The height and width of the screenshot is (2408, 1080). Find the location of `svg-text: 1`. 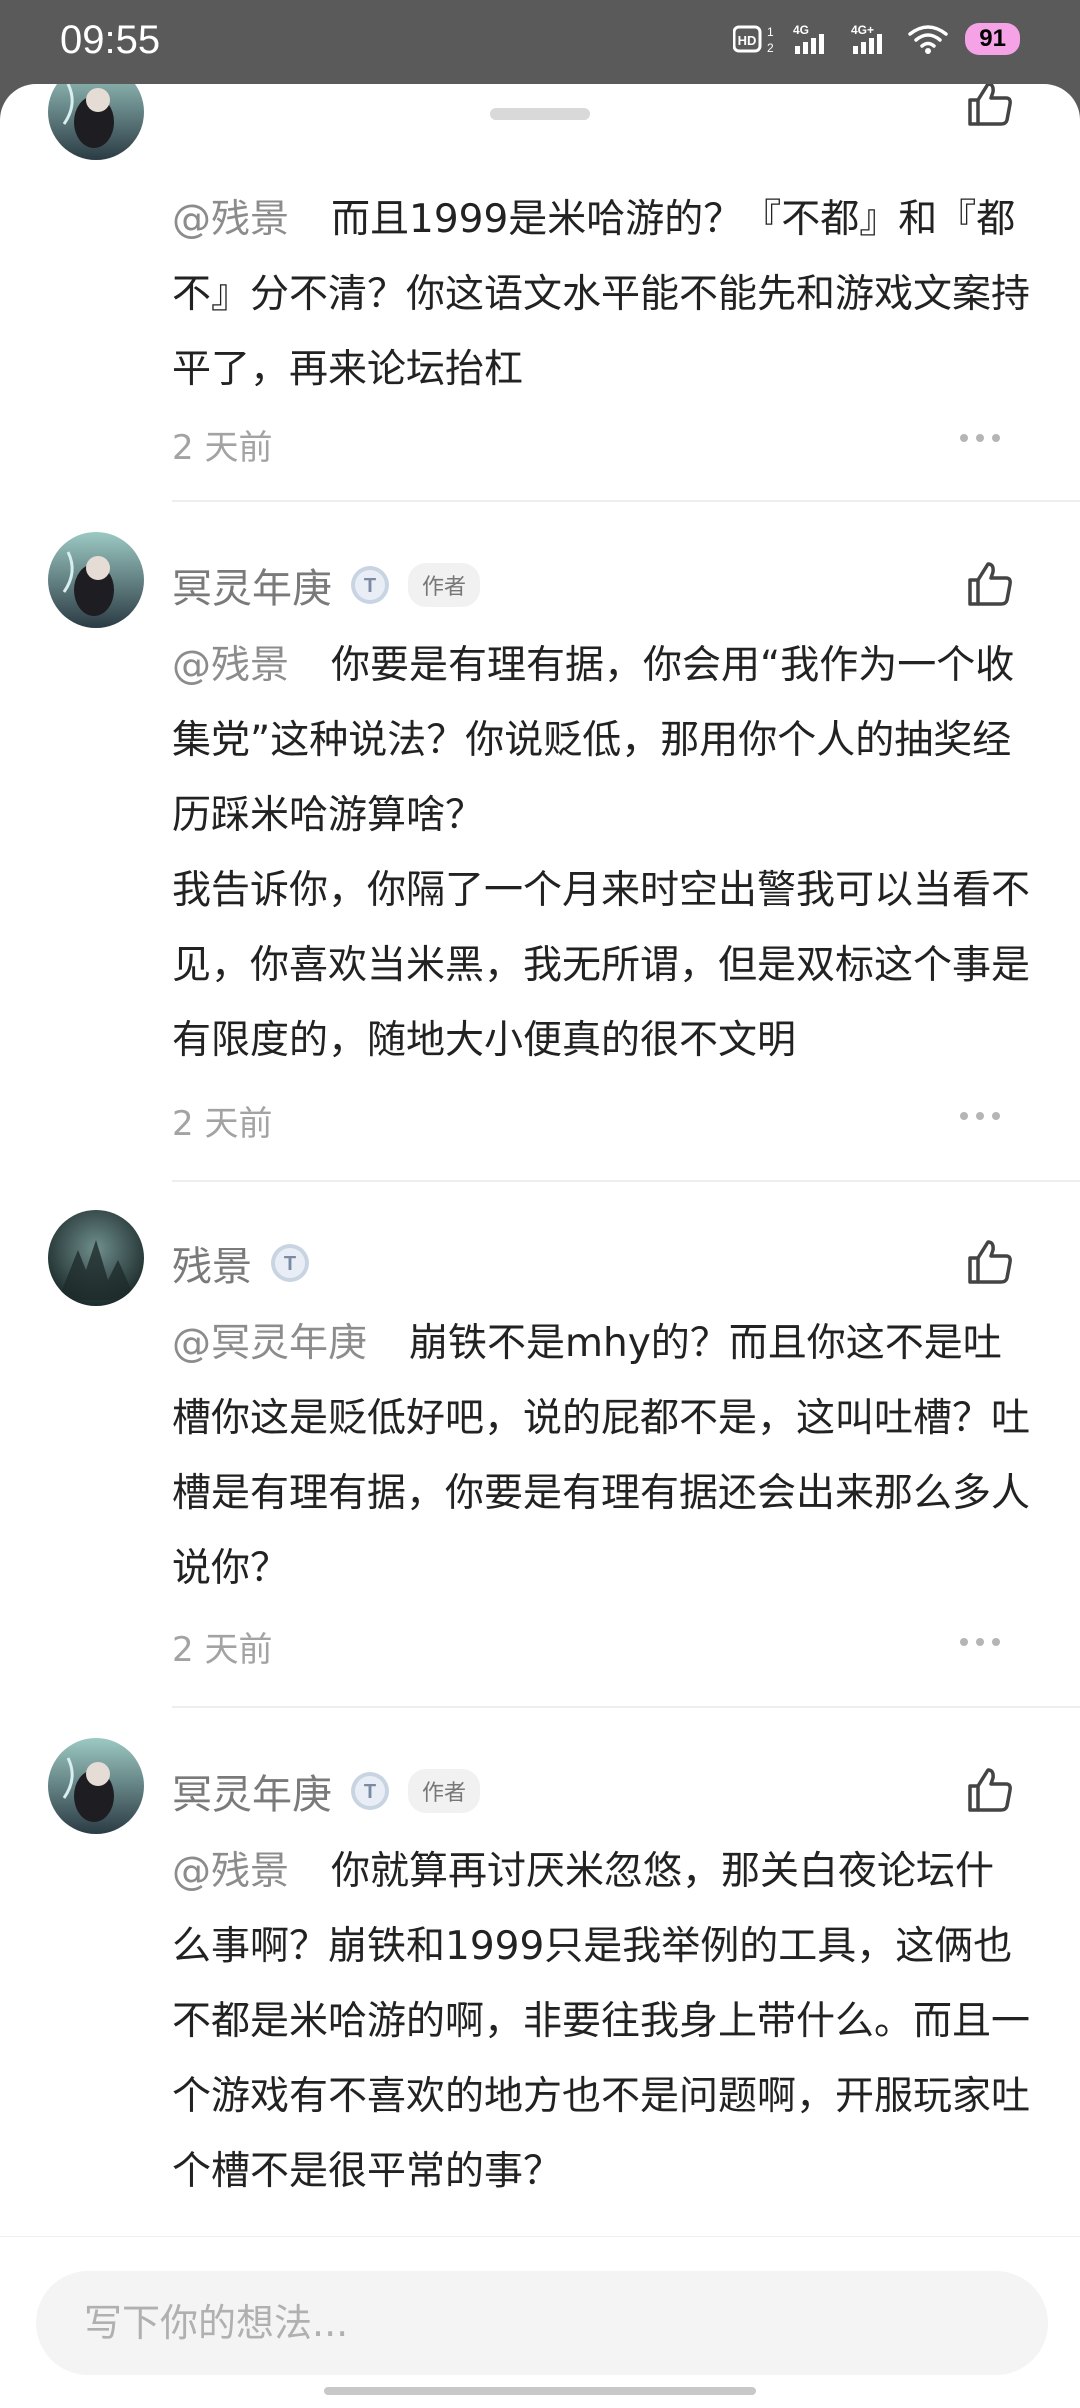

svg-text: 1 is located at coordinates (770, 32).